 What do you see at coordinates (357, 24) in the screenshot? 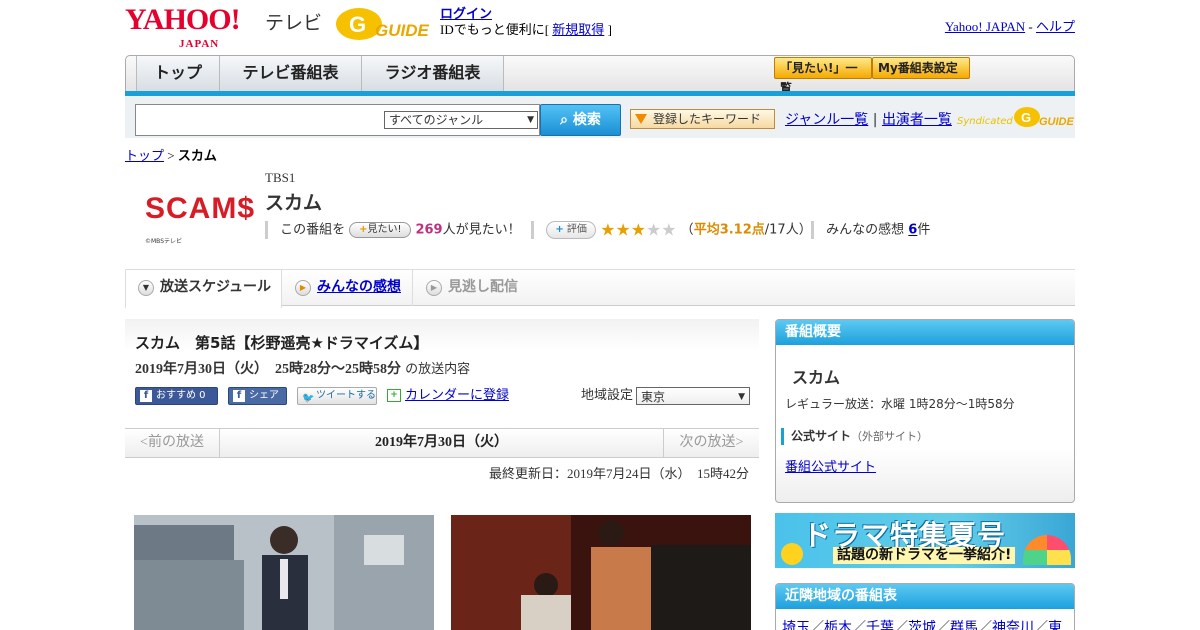
I see `svg-text: G` at bounding box center [357, 24].